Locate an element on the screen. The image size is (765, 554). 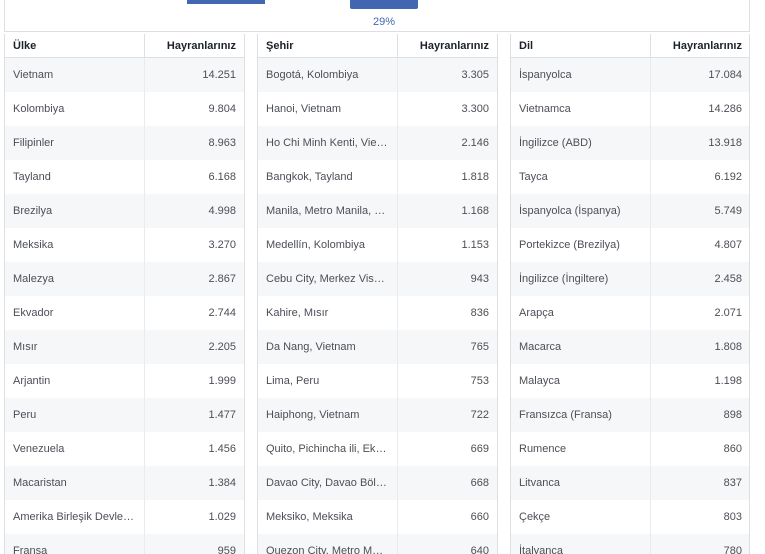
table-row: Portekizce (Brezilya) 4.807 is located at coordinates (630, 245).